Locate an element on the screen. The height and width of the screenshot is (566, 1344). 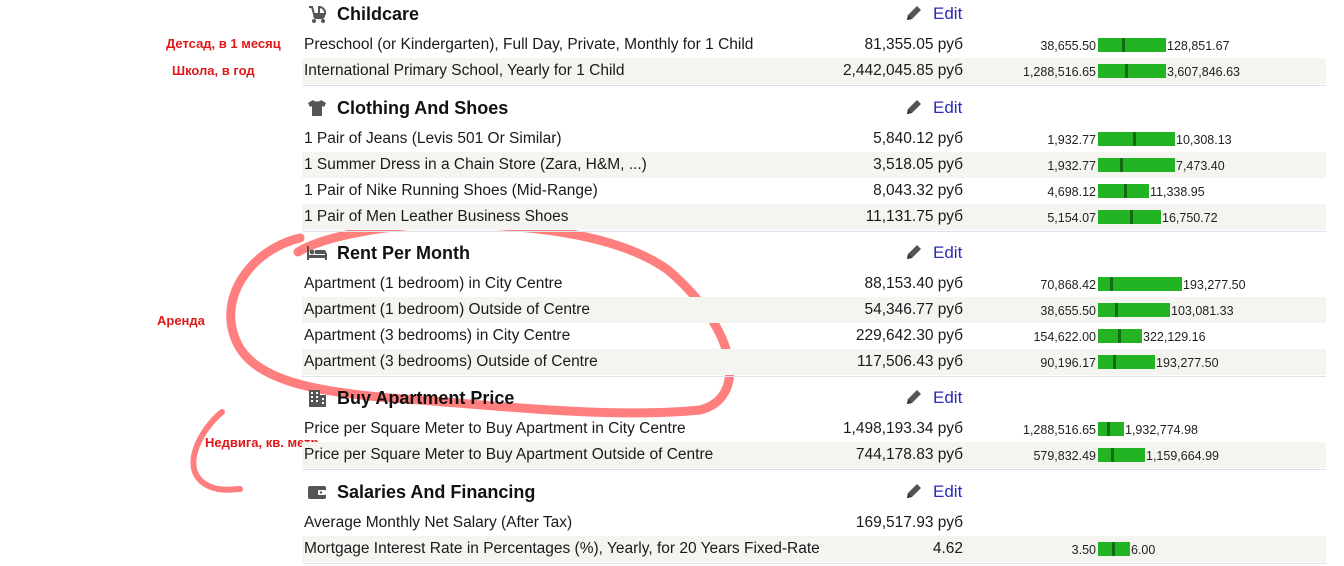
item-price: 11,131.75 руб is located at coordinates (914, 216).